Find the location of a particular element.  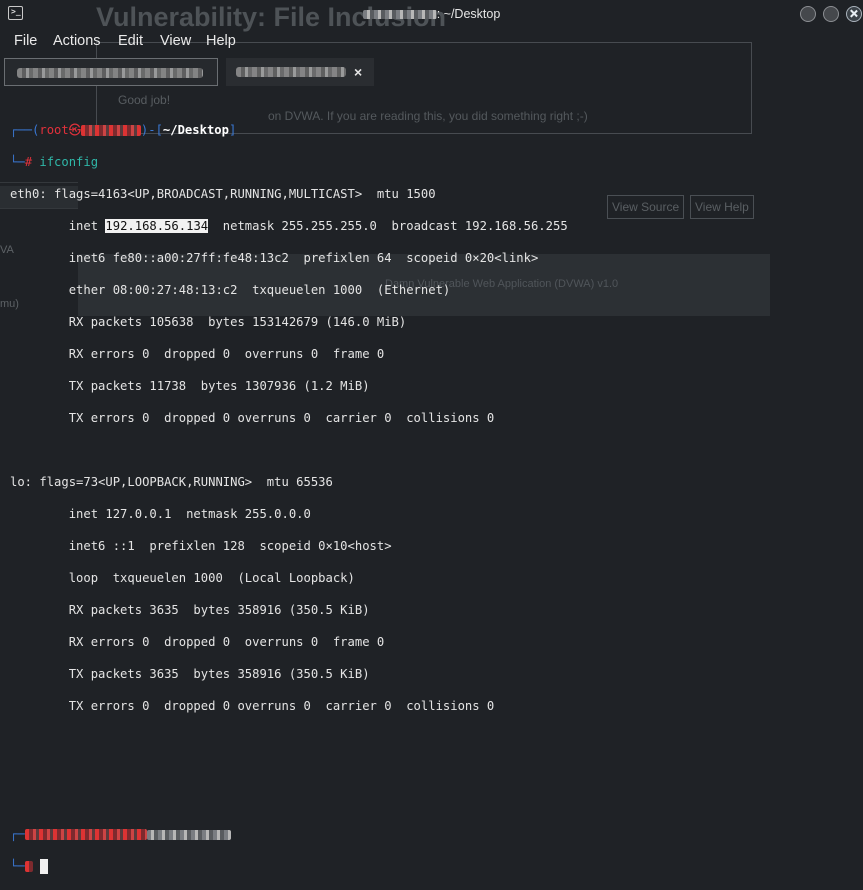

redacted-host is located at coordinates (110, 130).